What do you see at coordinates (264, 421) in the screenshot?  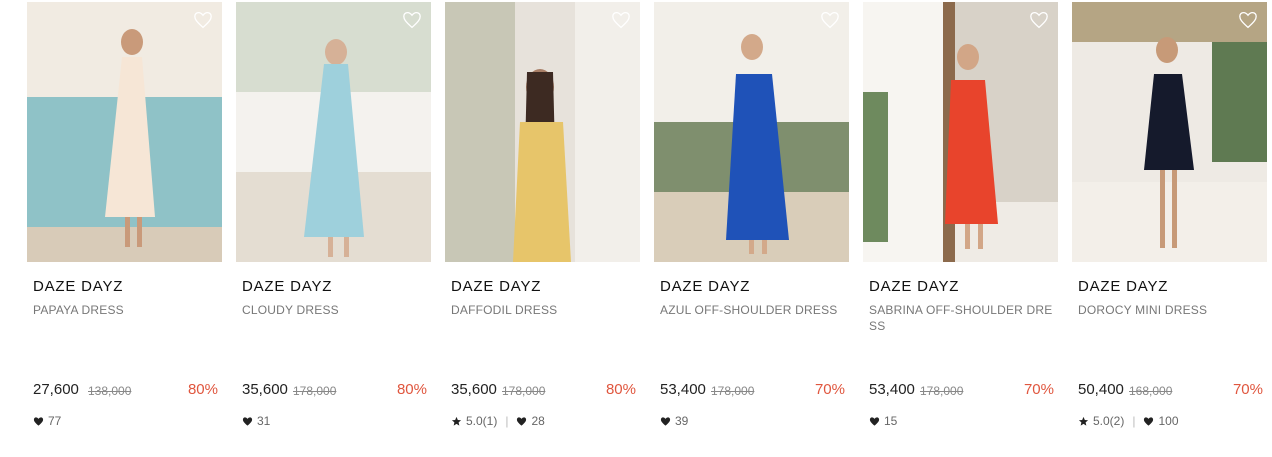 I see `like-count: 31` at bounding box center [264, 421].